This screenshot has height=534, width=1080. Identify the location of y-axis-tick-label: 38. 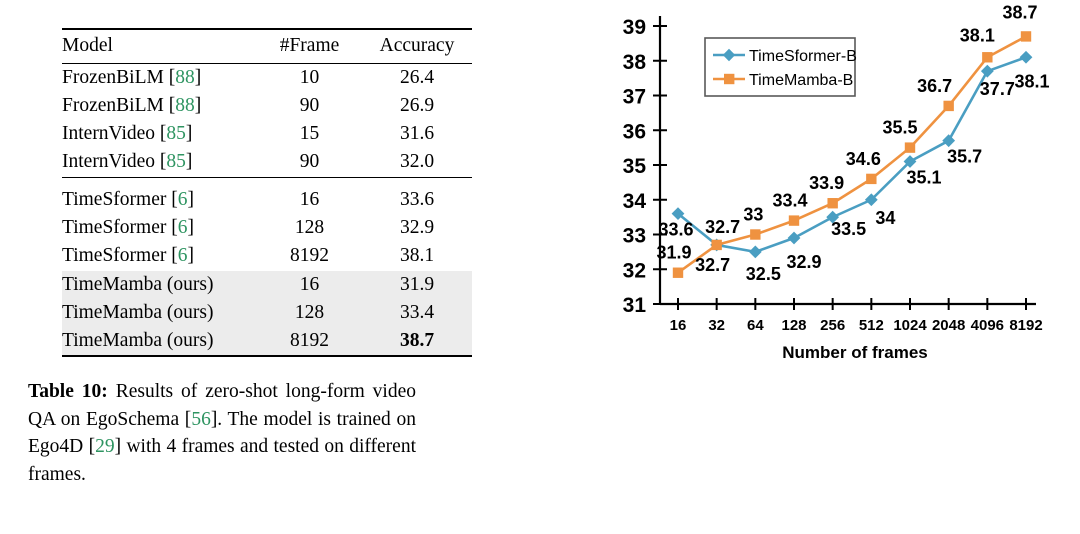
(635, 62).